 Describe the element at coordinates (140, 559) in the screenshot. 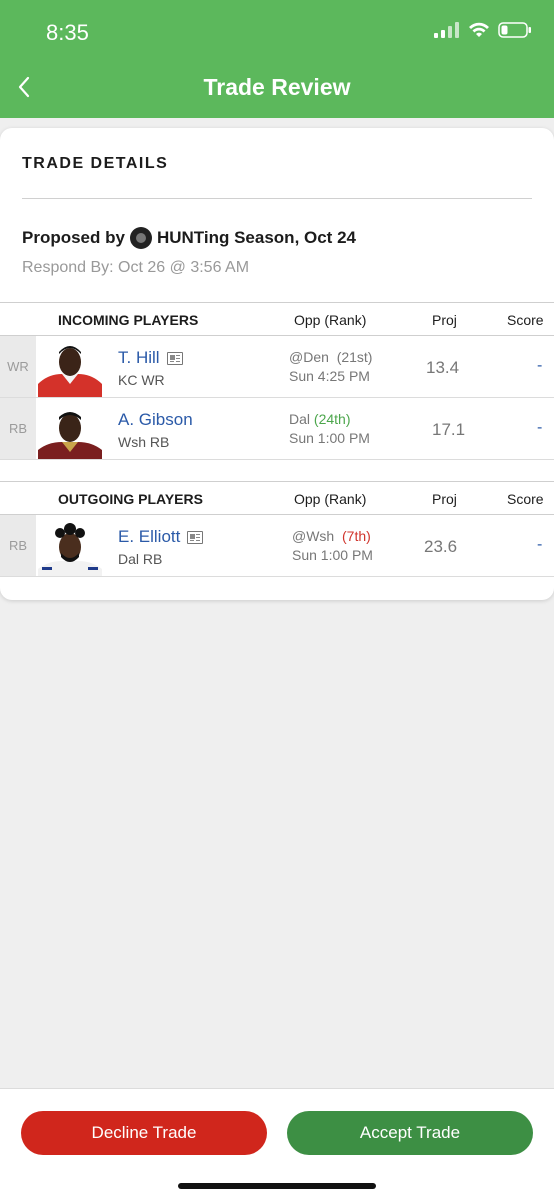

I see `player-team-position: Dal RB` at that location.